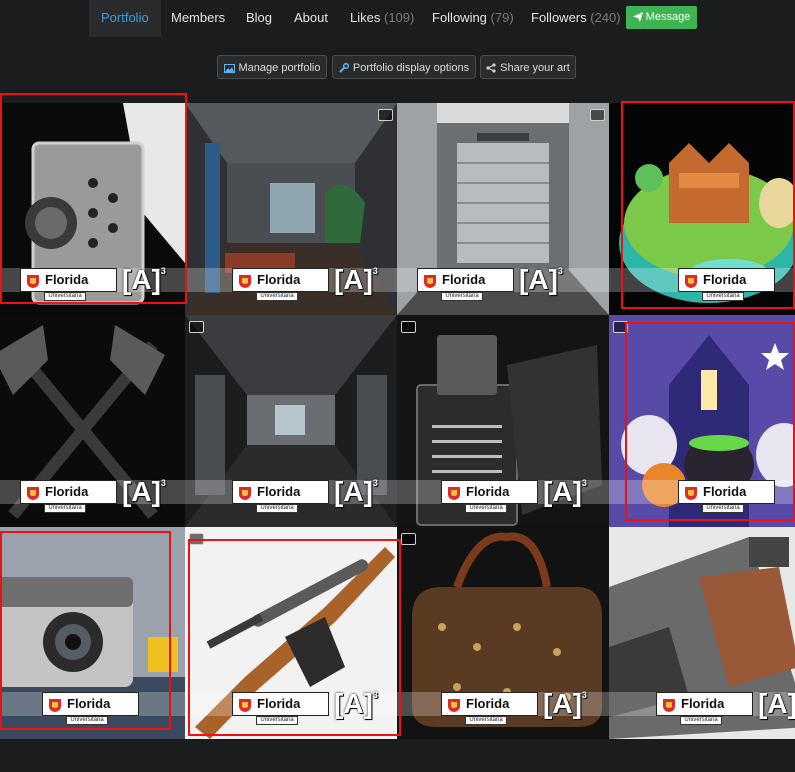 Image resolution: width=795 pixels, height=772 pixels. What do you see at coordinates (229, 68) in the screenshot?
I see `image-icon` at bounding box center [229, 68].